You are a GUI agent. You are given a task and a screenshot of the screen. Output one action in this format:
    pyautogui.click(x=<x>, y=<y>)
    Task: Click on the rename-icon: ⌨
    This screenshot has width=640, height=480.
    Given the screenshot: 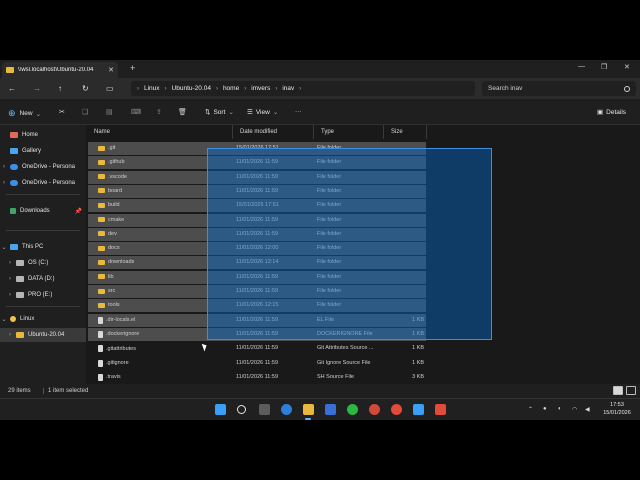 What is the action you would take?
    pyautogui.click(x=136, y=112)
    